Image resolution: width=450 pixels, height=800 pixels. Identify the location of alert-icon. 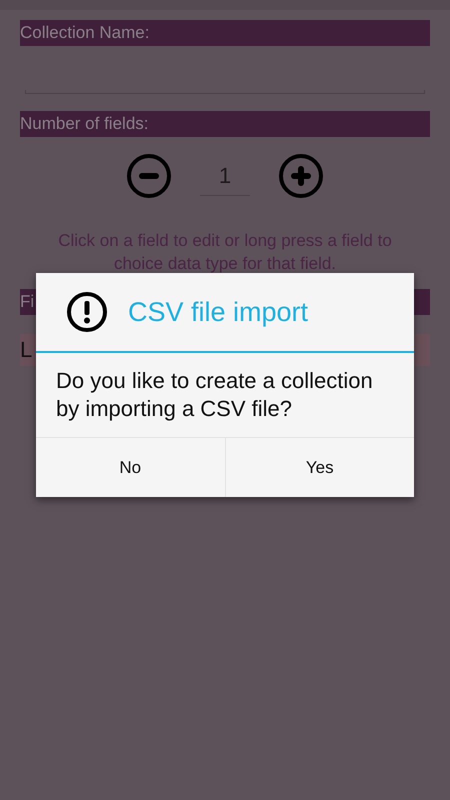
(87, 312).